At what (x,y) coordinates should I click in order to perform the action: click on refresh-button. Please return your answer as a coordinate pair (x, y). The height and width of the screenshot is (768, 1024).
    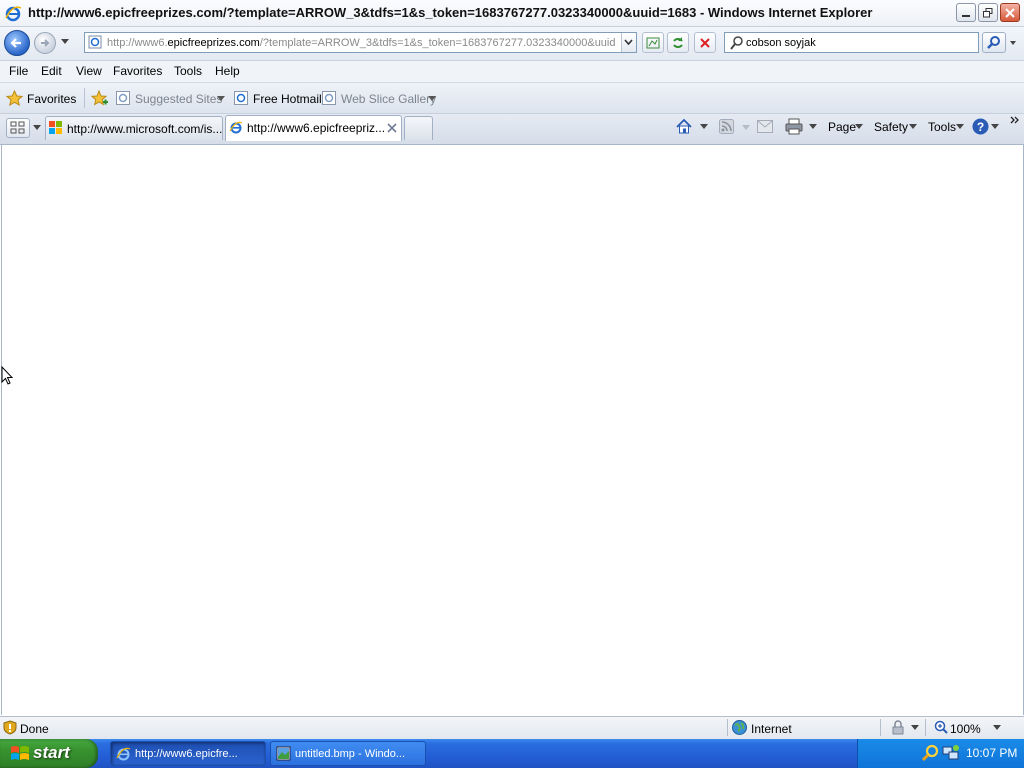
    Looking at the image, I should click on (678, 42).